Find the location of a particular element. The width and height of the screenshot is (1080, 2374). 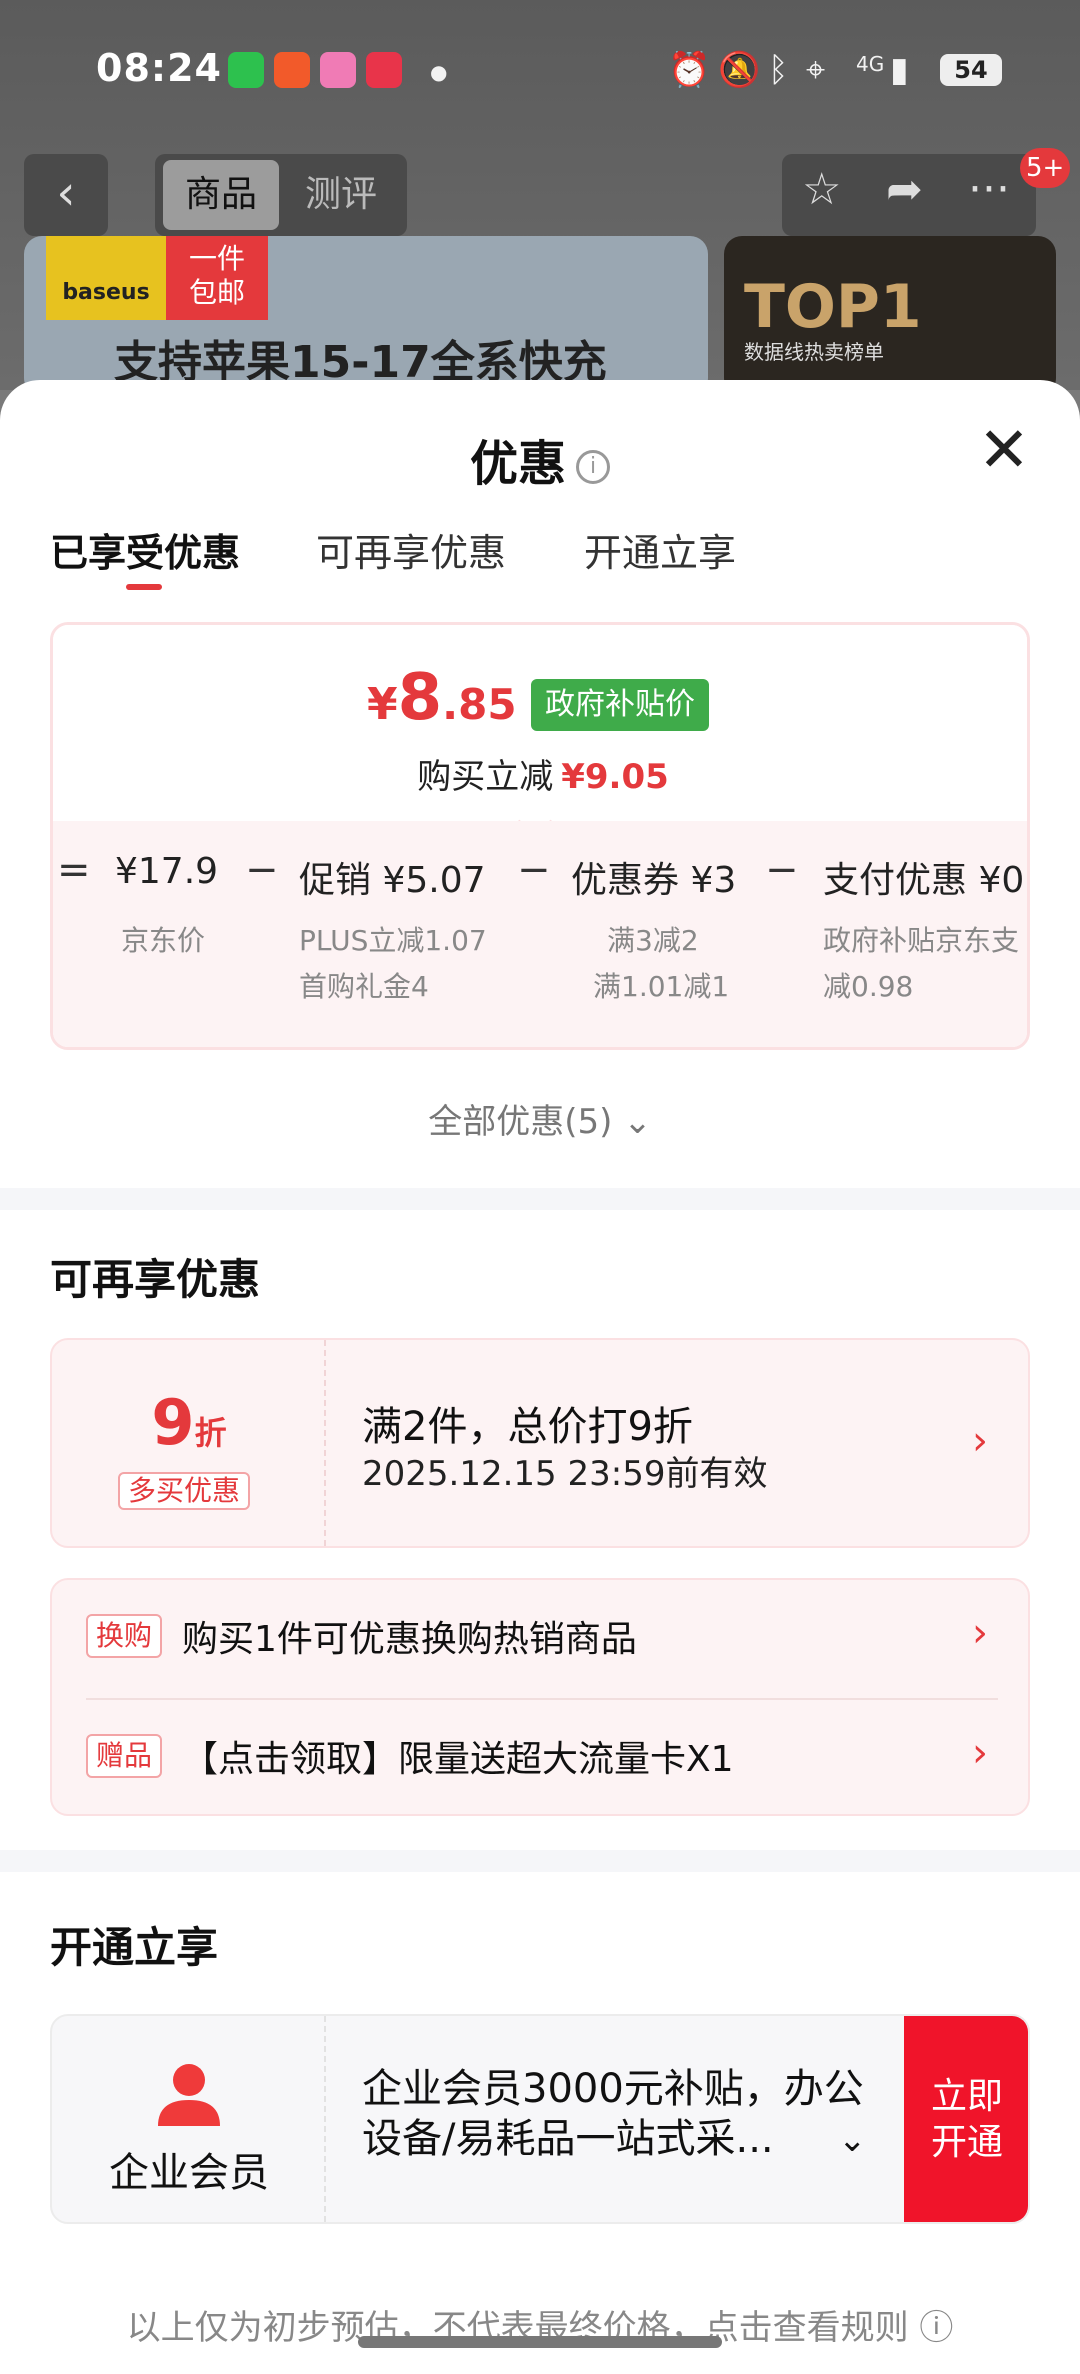

member-label: 企业会员 is located at coordinates (189, 2173).